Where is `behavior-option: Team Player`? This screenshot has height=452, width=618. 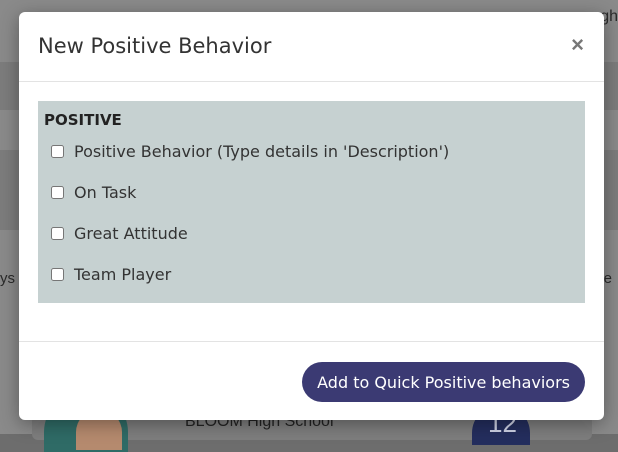 behavior-option: Team Player is located at coordinates (111, 274).